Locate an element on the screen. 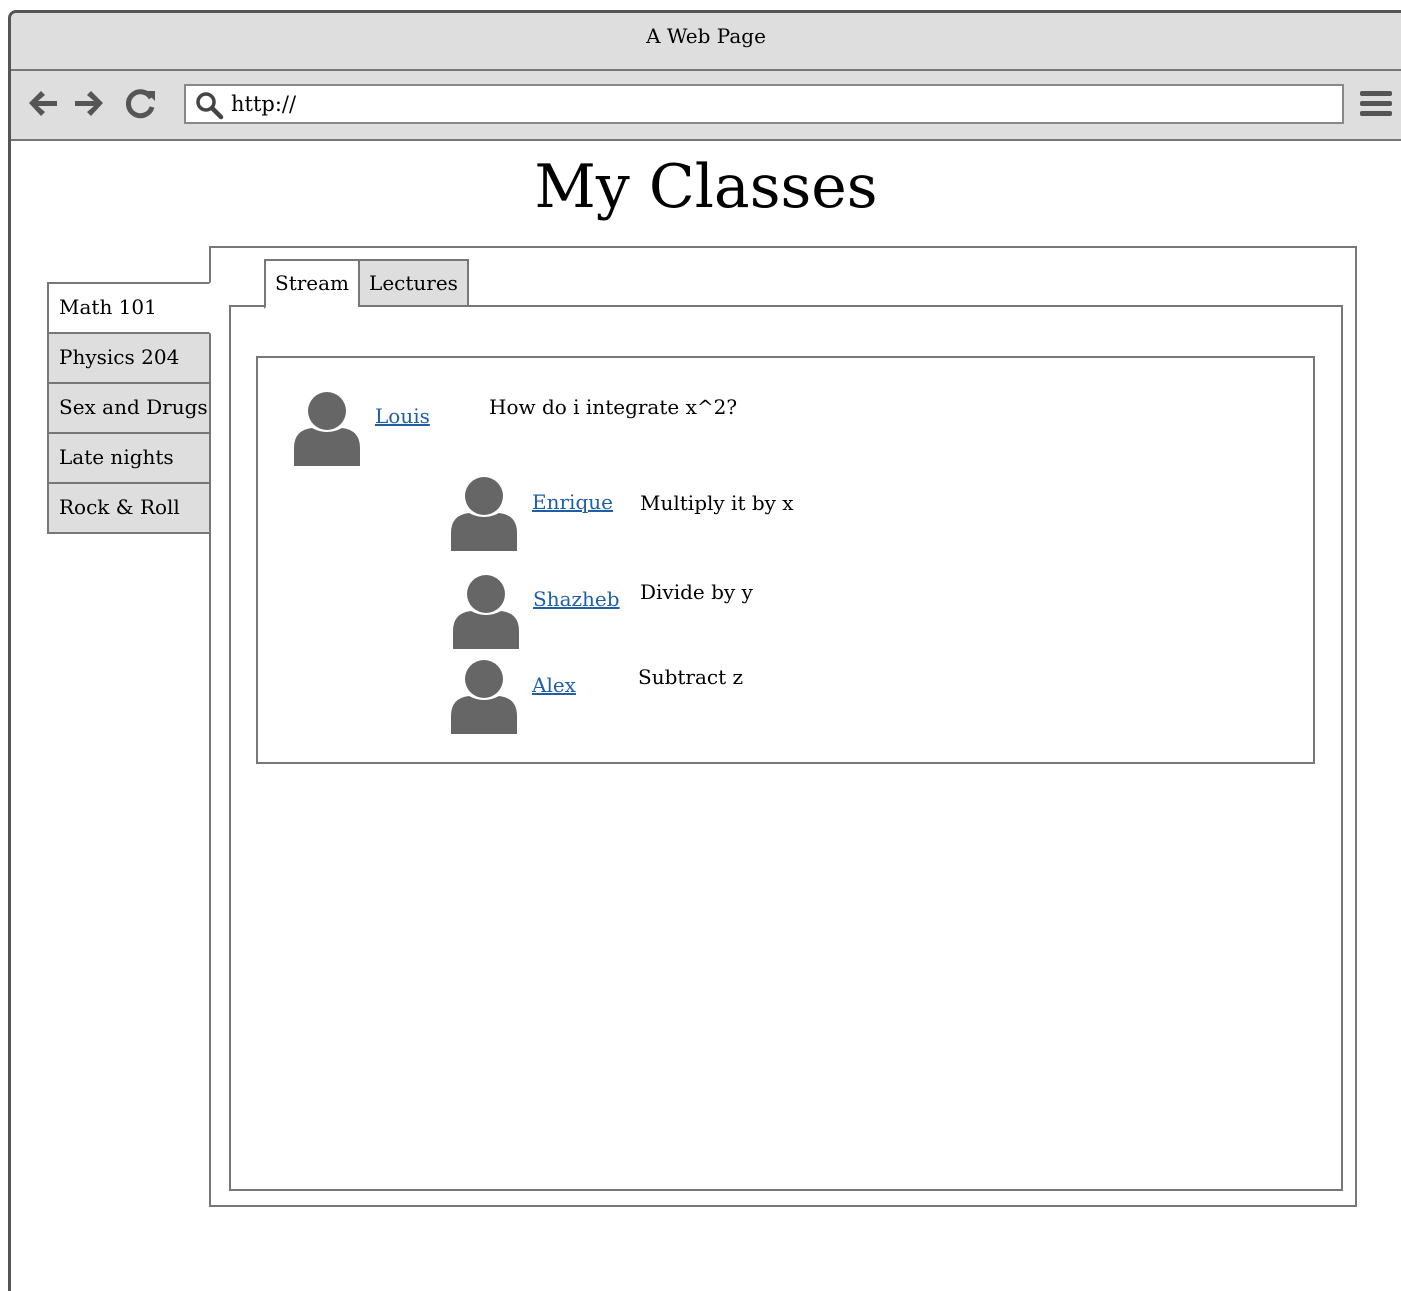 The height and width of the screenshot is (1291, 1401). post-text: How do i integrate x^2? is located at coordinates (613, 407).